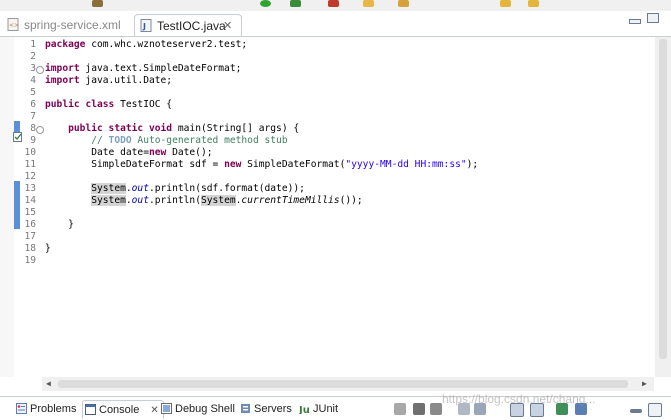 Image resolution: width=671 pixels, height=420 pixels. I want to click on run-external-icon, so click(295, 3).